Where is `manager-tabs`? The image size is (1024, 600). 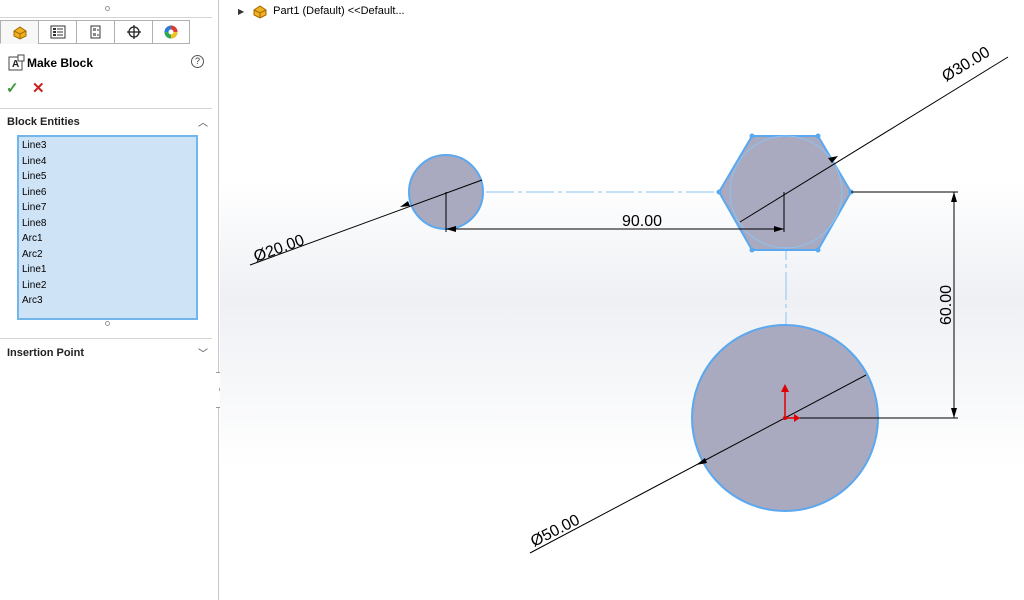 manager-tabs is located at coordinates (99, 32).